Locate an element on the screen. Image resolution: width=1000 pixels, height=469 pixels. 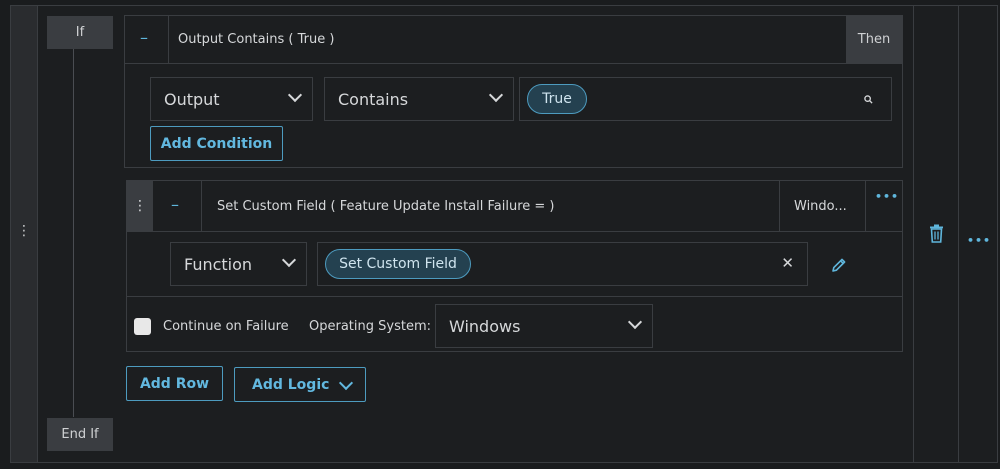
action-type-value: Function is located at coordinates (218, 264).